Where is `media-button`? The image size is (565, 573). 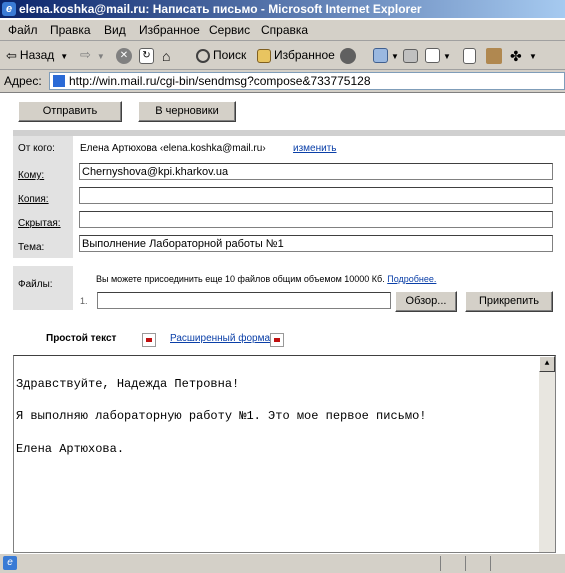 media-button is located at coordinates (349, 55).